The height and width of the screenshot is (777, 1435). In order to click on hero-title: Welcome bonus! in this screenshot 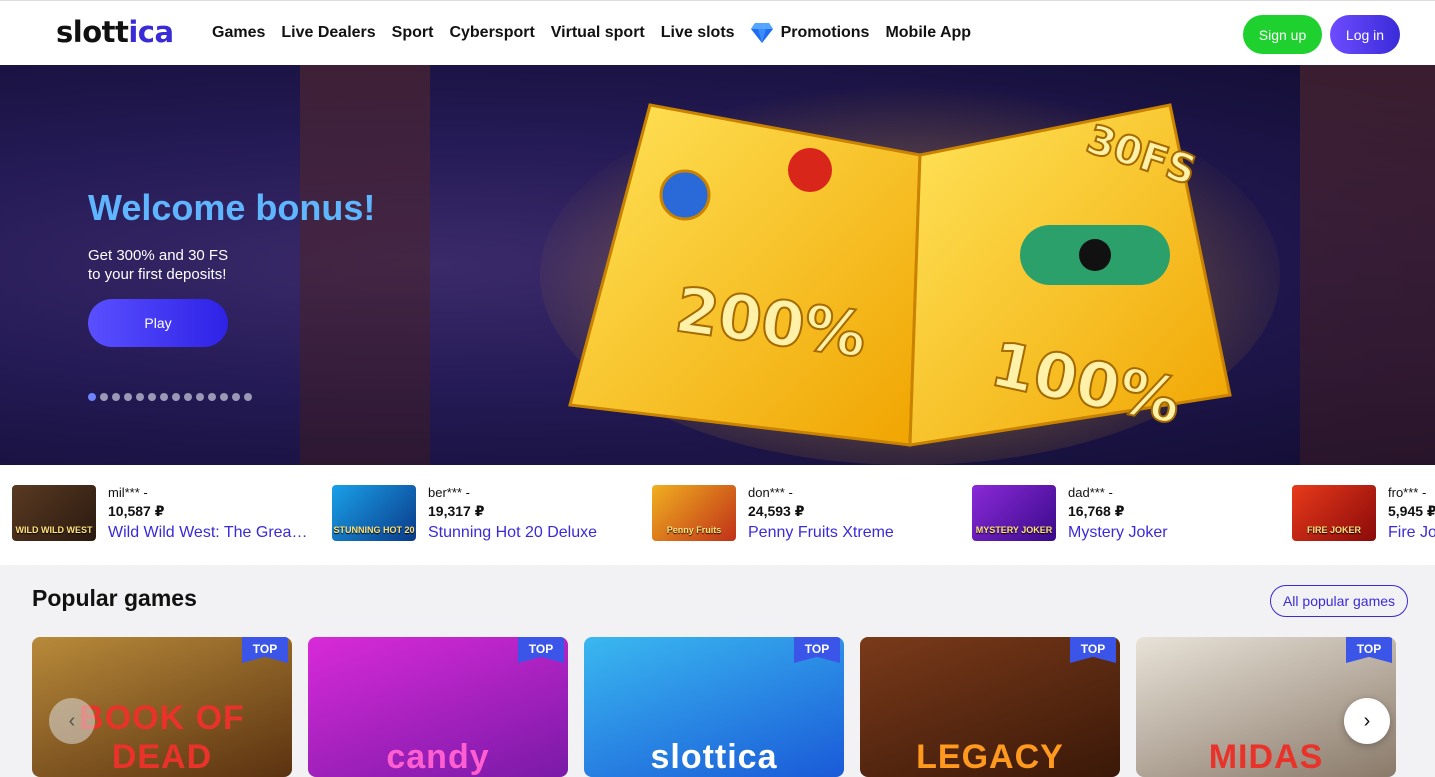, I will do `click(232, 207)`.